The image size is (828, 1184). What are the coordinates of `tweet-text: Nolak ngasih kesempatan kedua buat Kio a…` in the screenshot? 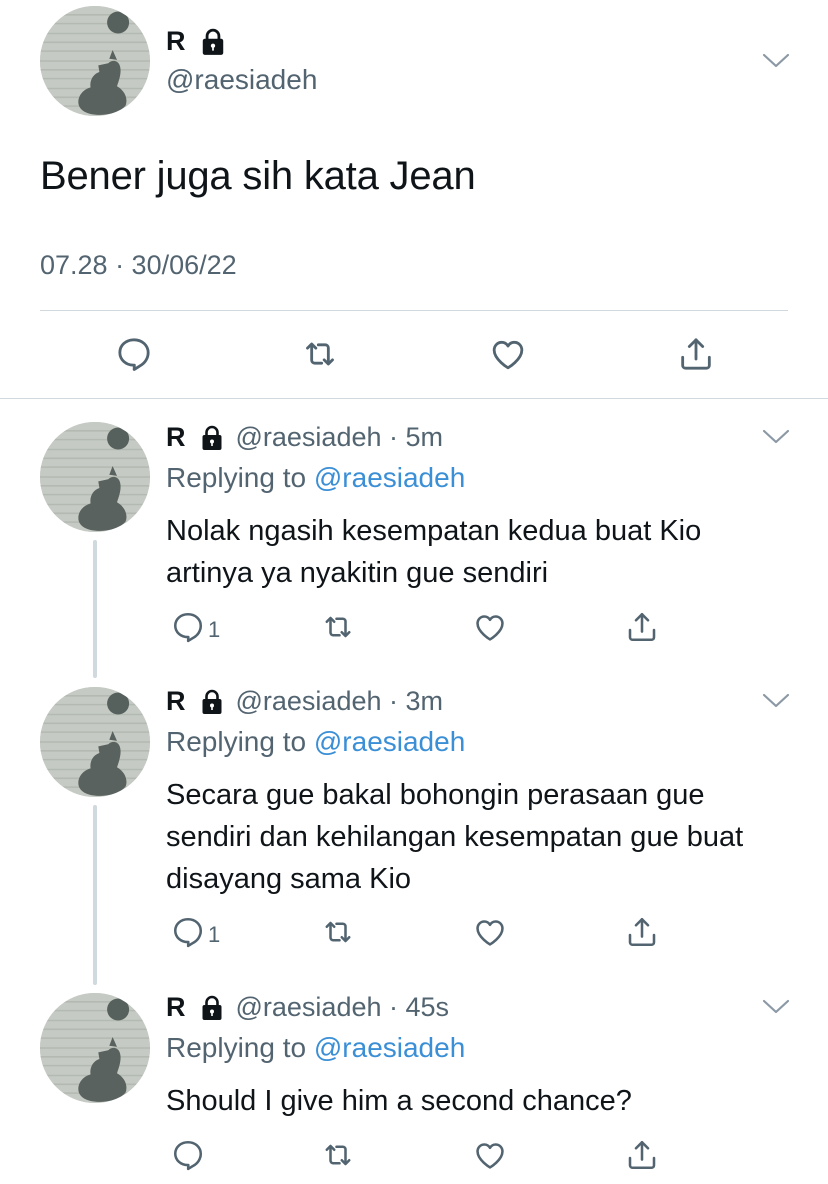 It's located at (434, 552).